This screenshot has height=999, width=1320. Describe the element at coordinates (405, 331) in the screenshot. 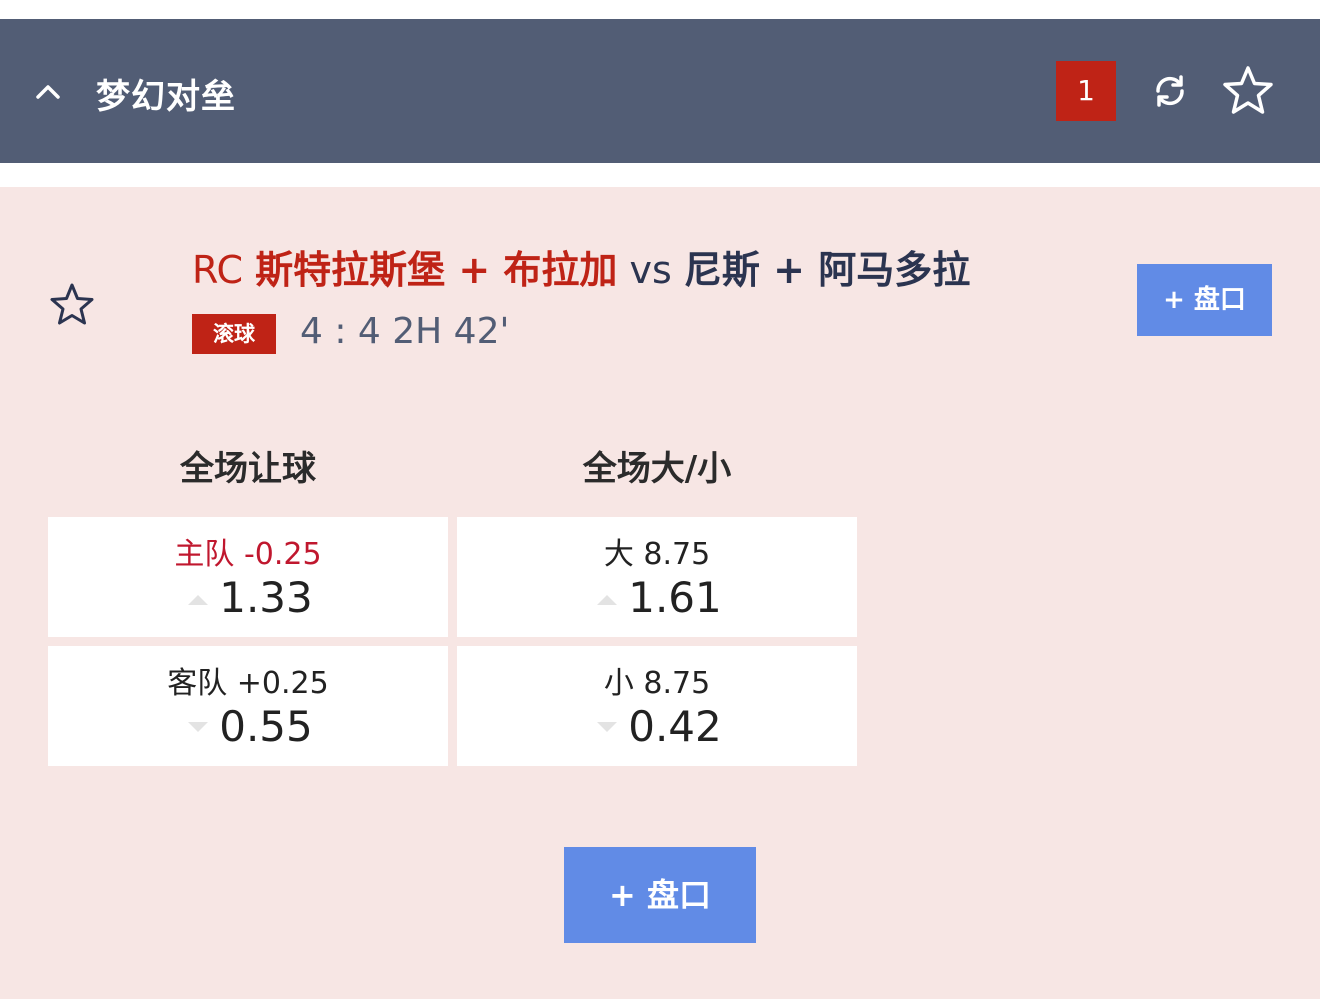

I see `score-time: 4 : 4 2H 42'` at that location.